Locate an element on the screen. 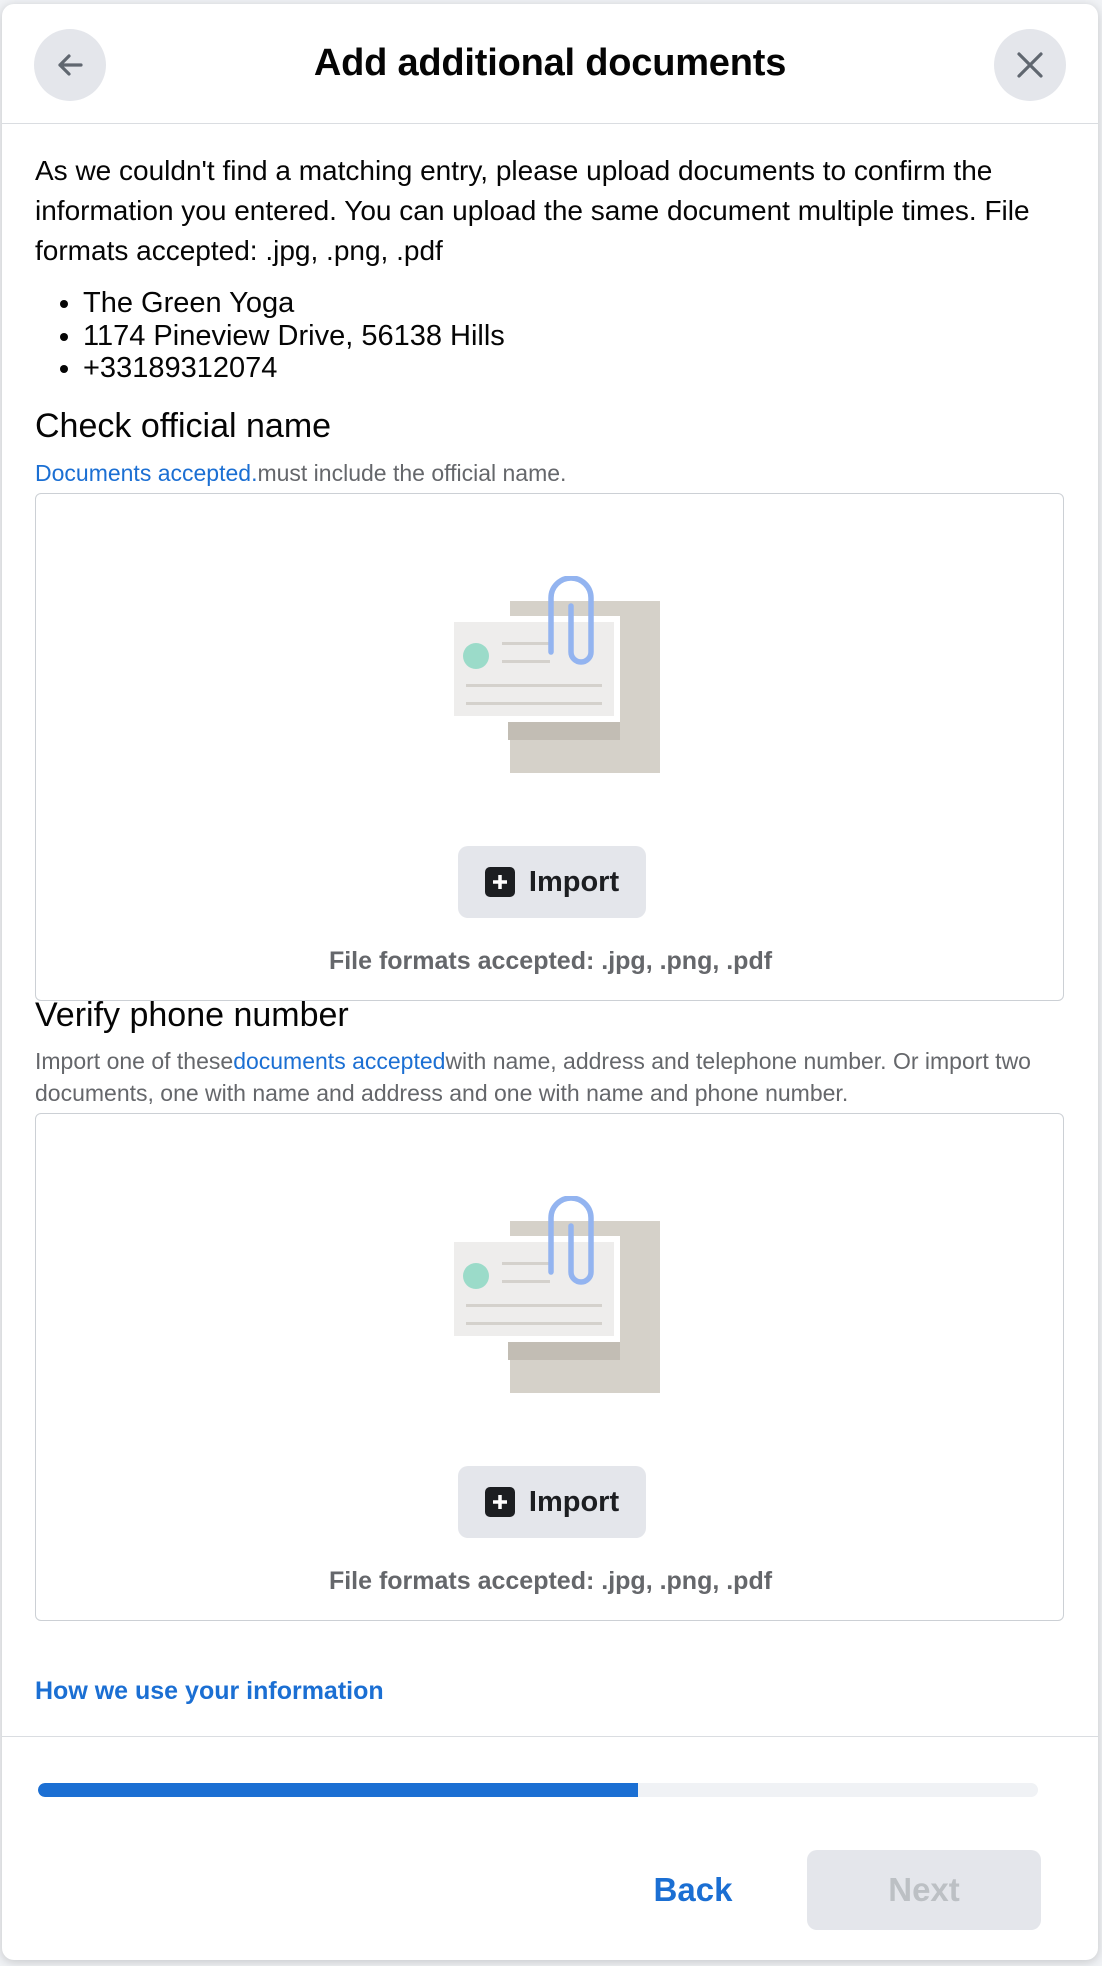  list-item: The Green Yoga is located at coordinates (294, 303).